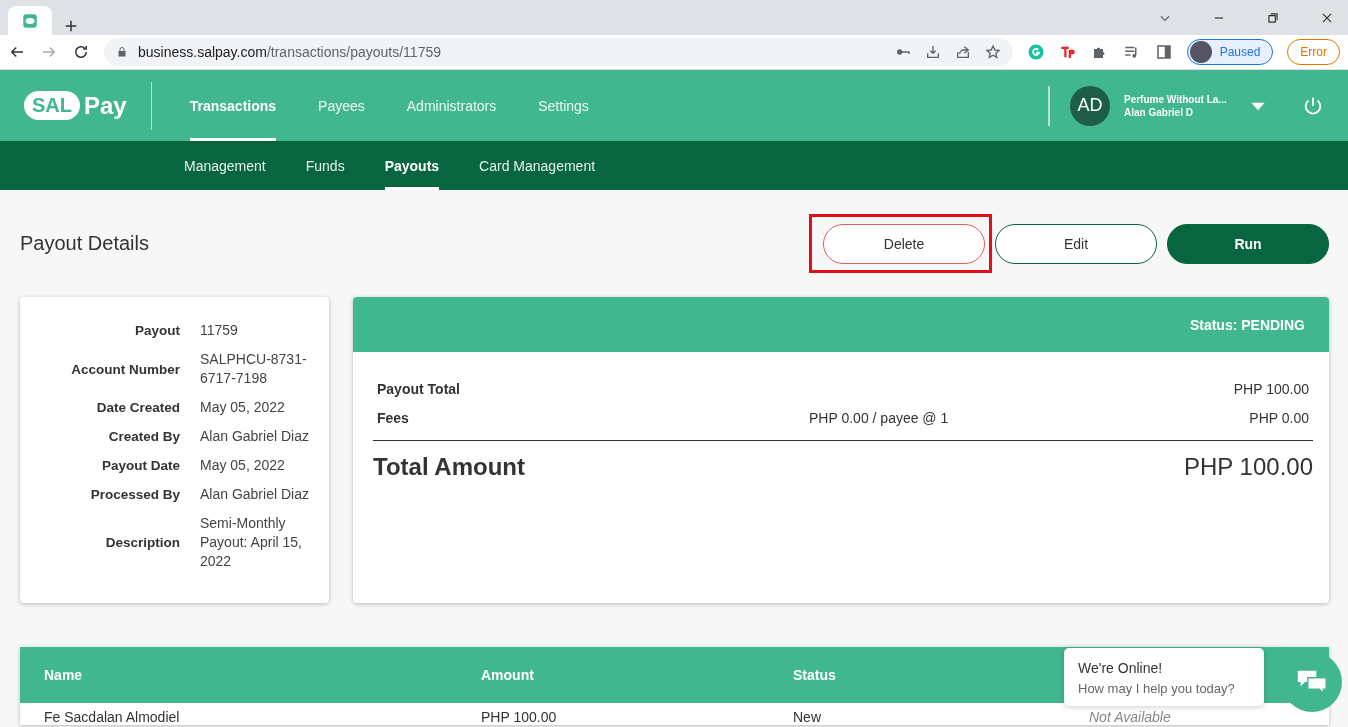 This screenshot has width=1348, height=727. Describe the element at coordinates (1157, 688) in the screenshot. I see `chat-subtitle: How may I help you today?` at that location.